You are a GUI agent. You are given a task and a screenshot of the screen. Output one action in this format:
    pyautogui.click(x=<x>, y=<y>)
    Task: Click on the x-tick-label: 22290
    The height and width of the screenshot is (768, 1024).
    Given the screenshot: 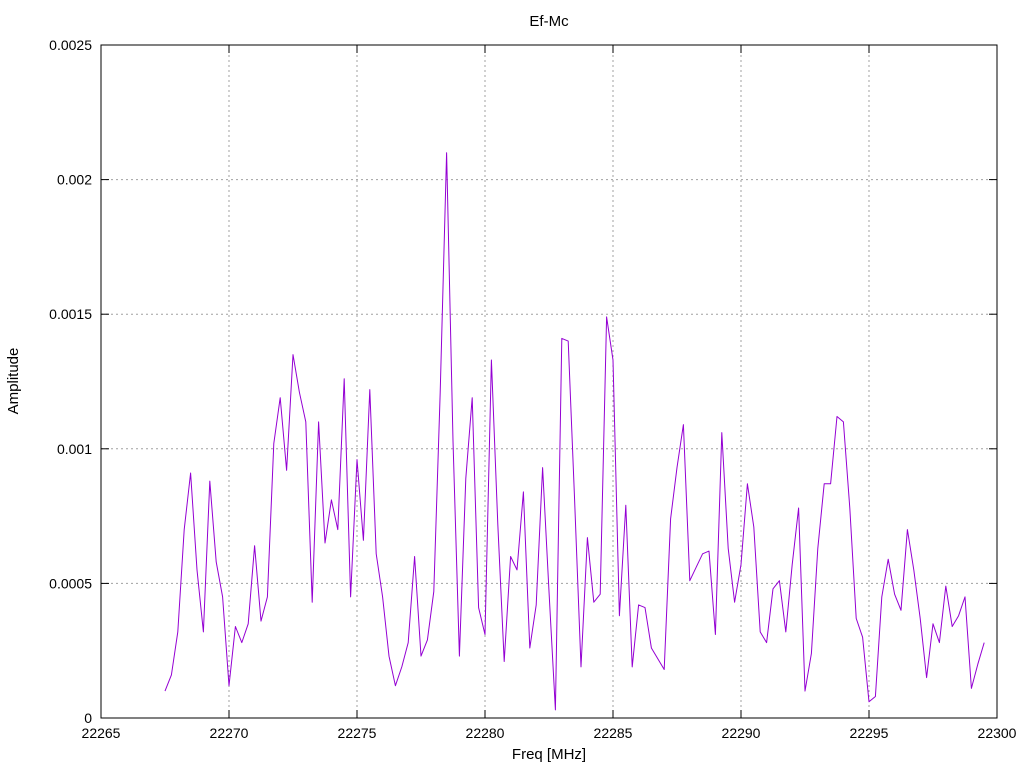 What is the action you would take?
    pyautogui.click(x=741, y=733)
    